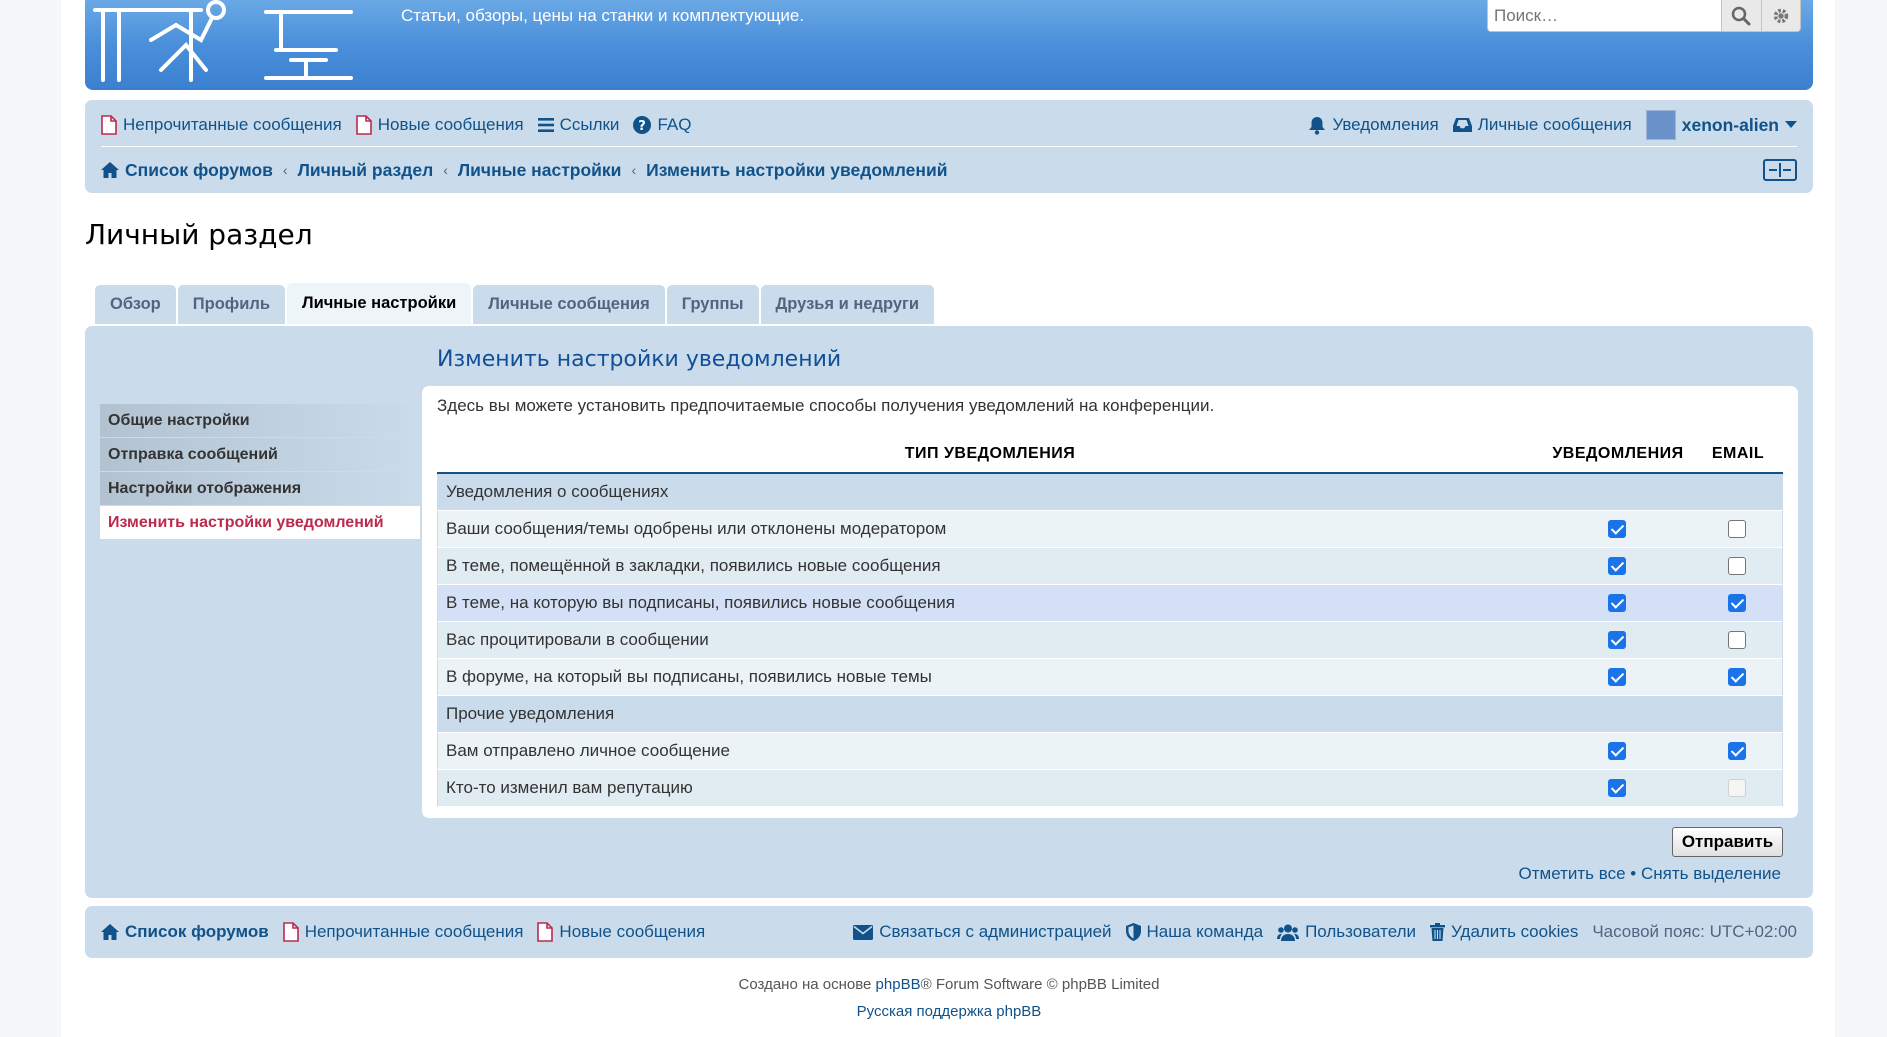  What do you see at coordinates (1361, 931) in the screenshot?
I see `members-label: Пользователи` at bounding box center [1361, 931].